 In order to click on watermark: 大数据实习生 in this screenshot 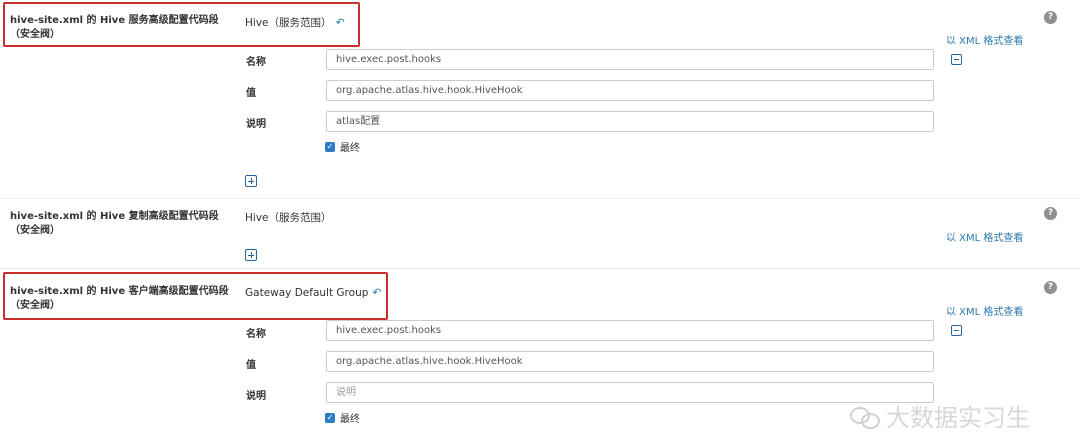, I will do `click(940, 415)`.